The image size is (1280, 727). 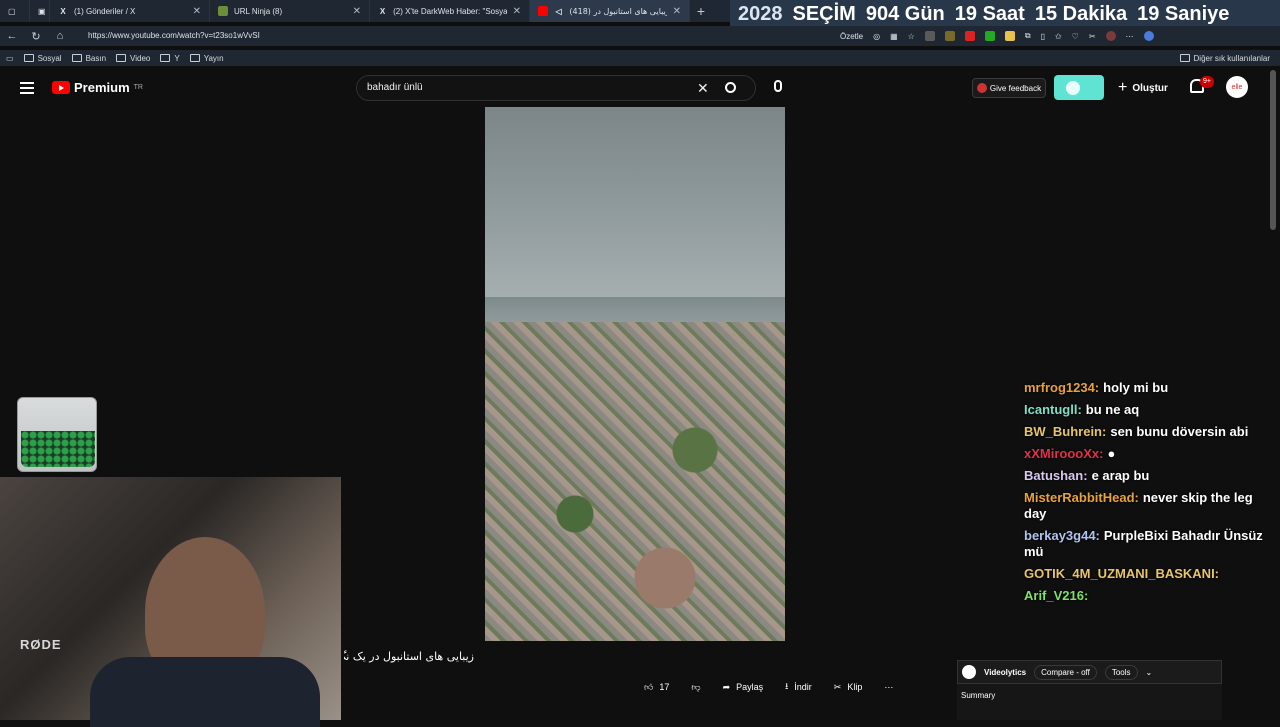 I want to click on region-code: TR, so click(x=138, y=87).